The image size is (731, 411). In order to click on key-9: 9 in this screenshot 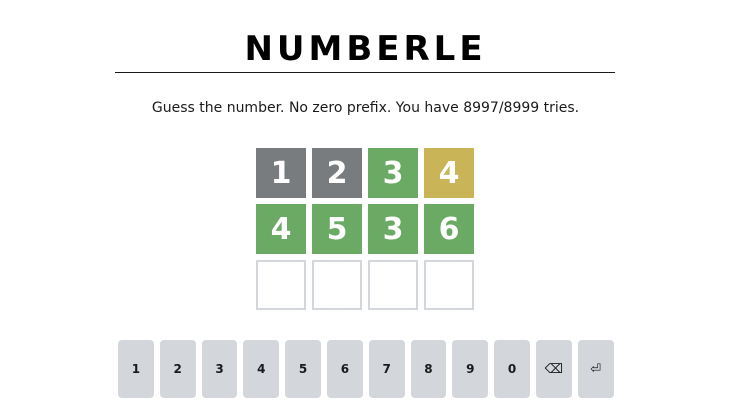, I will do `click(470, 369)`.